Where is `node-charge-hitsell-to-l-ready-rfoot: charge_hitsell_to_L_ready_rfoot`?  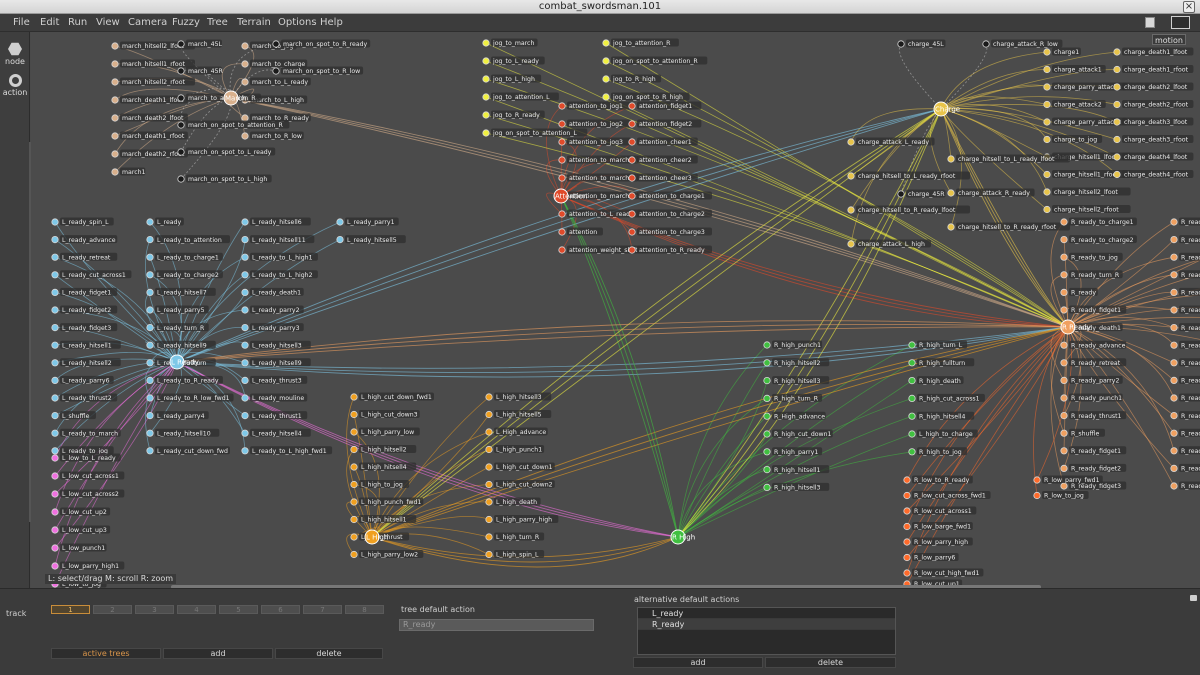 node-charge-hitsell-to-l-ready-rfoot: charge_hitsell_to_L_ready_rfoot is located at coordinates (909, 176).